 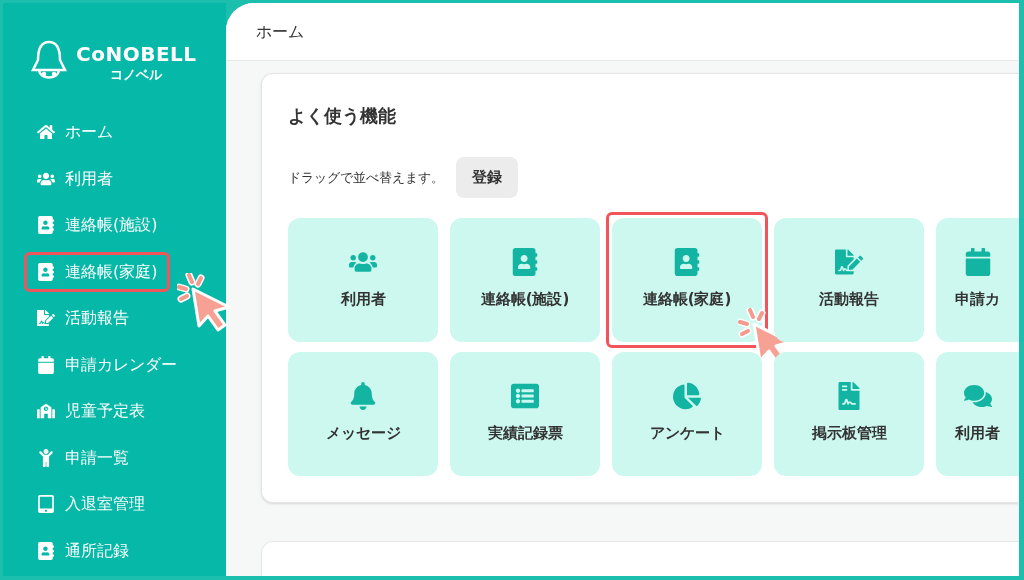 What do you see at coordinates (363, 396) in the screenshot?
I see `bell-icon` at bounding box center [363, 396].